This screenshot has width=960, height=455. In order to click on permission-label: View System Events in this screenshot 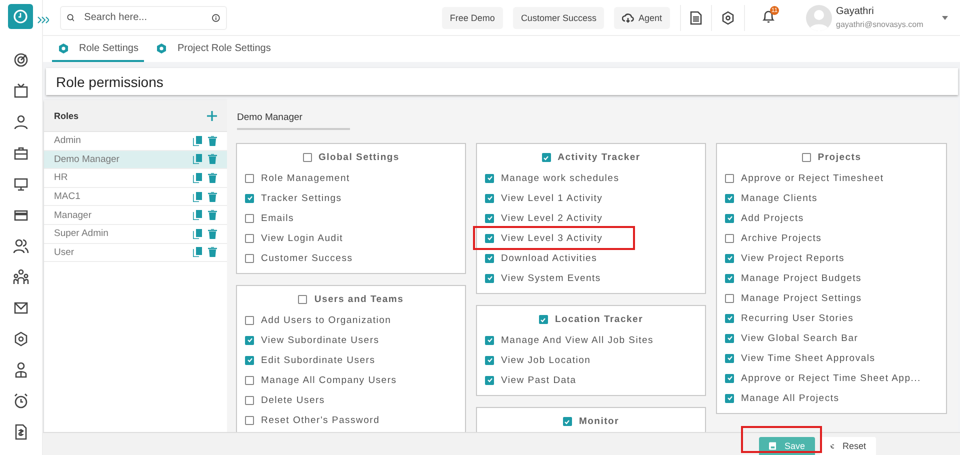, I will do `click(551, 278)`.